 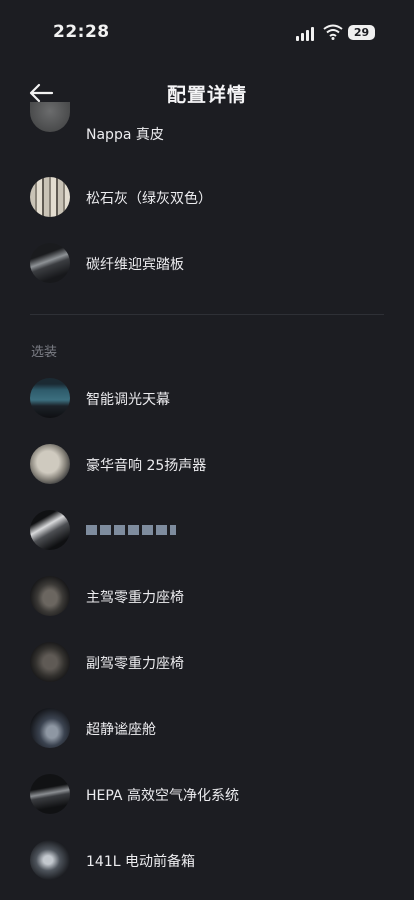 I want to click on list-item-carbon-sill: 碳纤维迎宾踏板, so click(x=207, y=264).